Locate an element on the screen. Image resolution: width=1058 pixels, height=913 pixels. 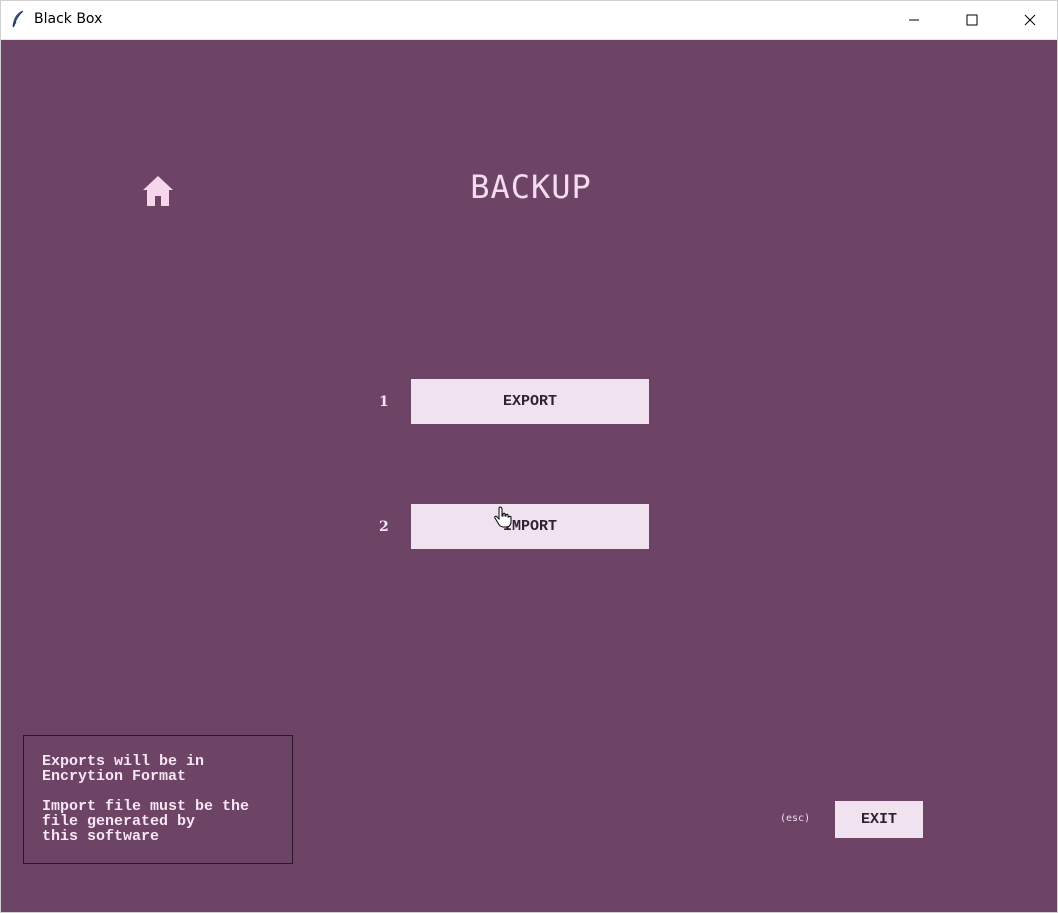
maximize-button is located at coordinates (972, 20).